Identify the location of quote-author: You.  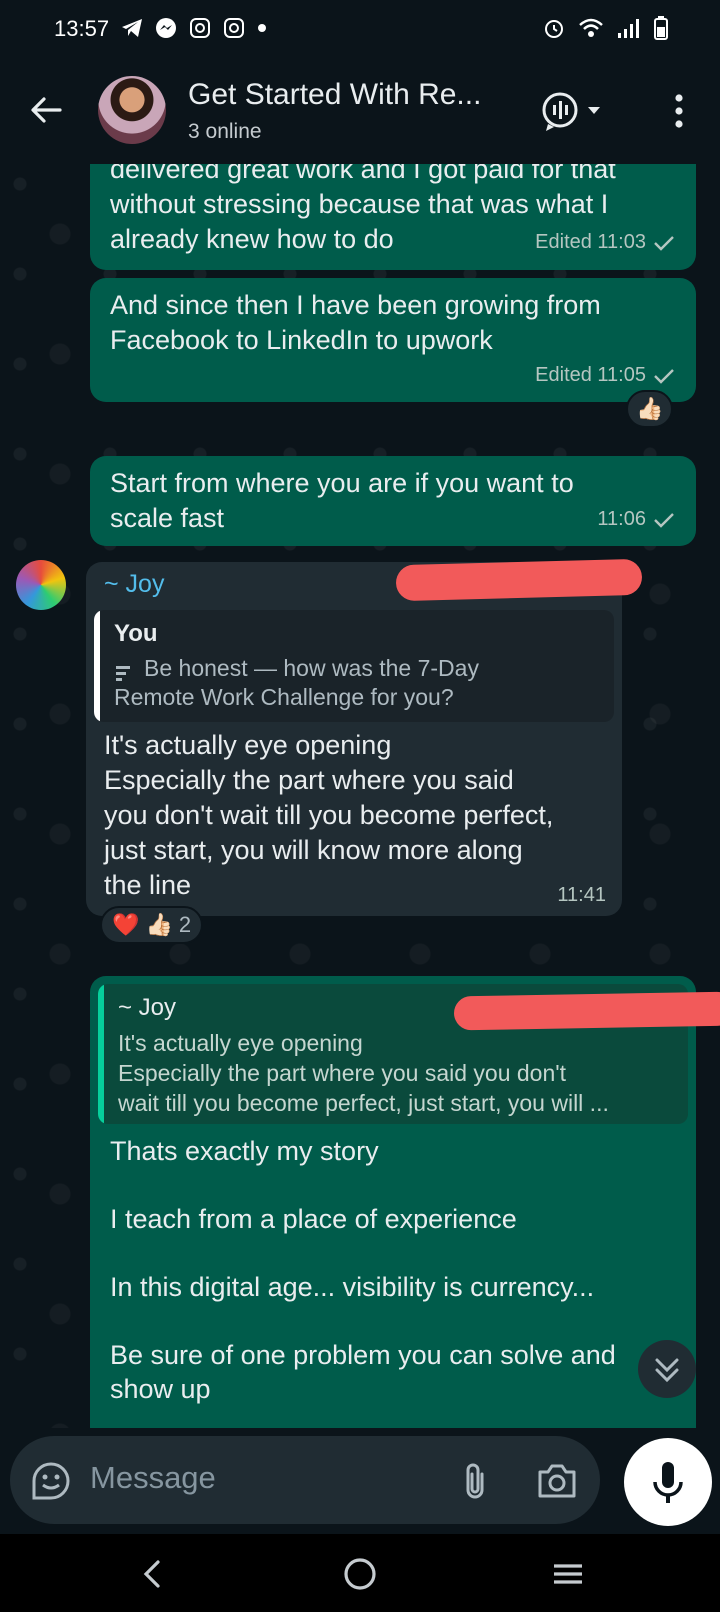
(136, 633).